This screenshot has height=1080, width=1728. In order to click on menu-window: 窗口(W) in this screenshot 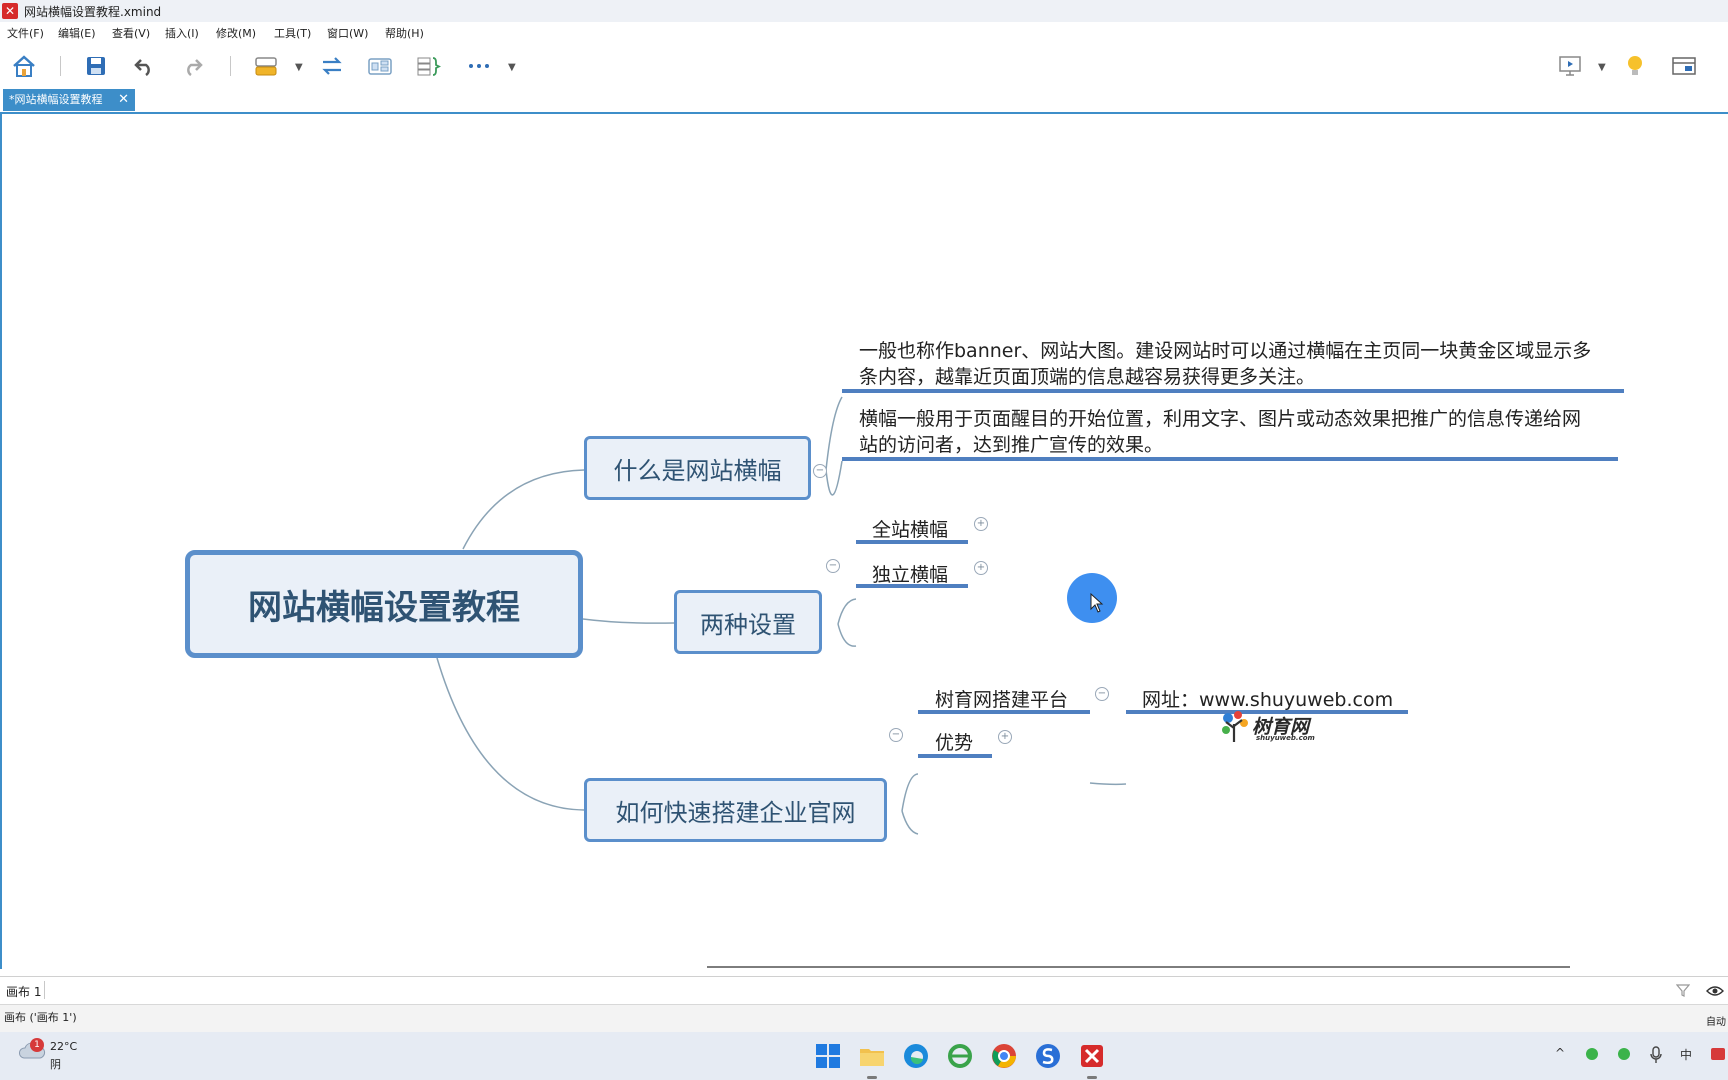, I will do `click(347, 33)`.